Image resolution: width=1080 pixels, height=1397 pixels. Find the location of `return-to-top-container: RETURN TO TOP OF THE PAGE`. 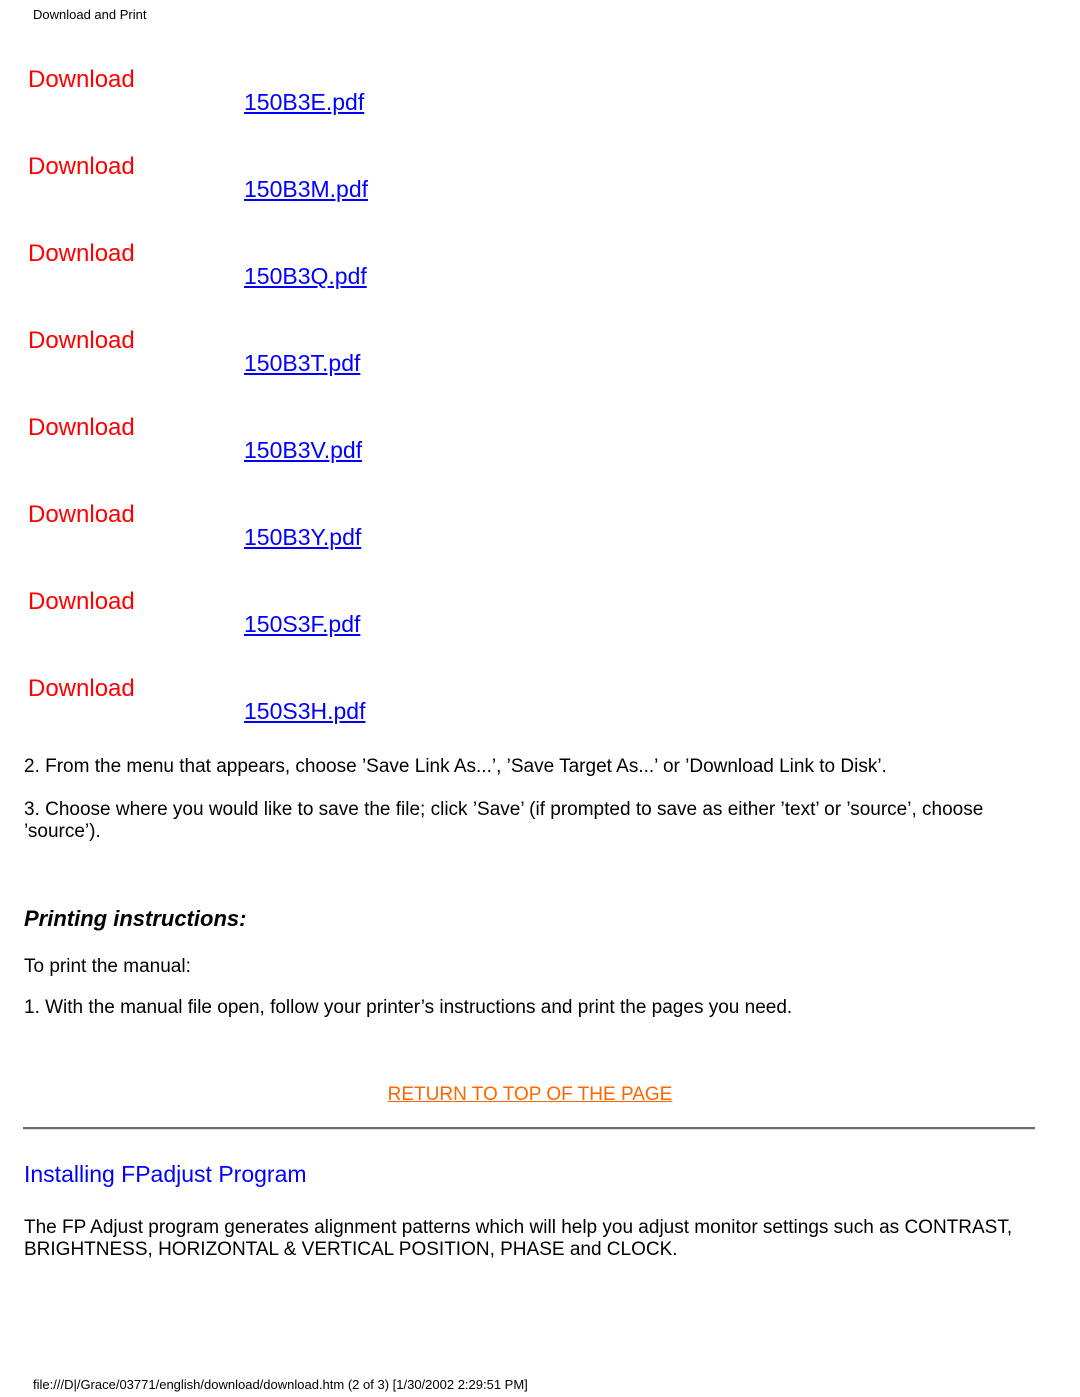

return-to-top-container: RETURN TO TOP OF THE PAGE is located at coordinates (530, 1095).